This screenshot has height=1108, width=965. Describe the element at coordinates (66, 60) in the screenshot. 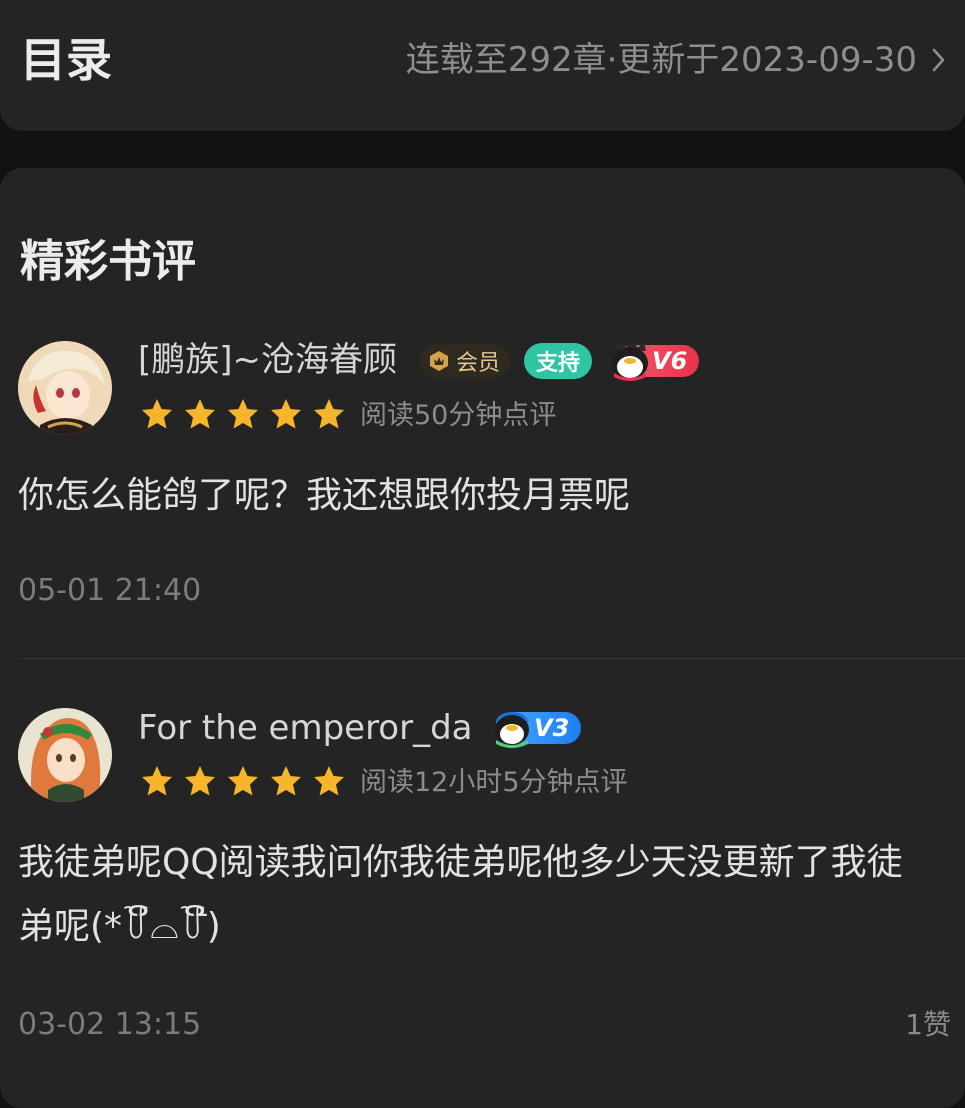

I see `toc-title: 目录` at that location.